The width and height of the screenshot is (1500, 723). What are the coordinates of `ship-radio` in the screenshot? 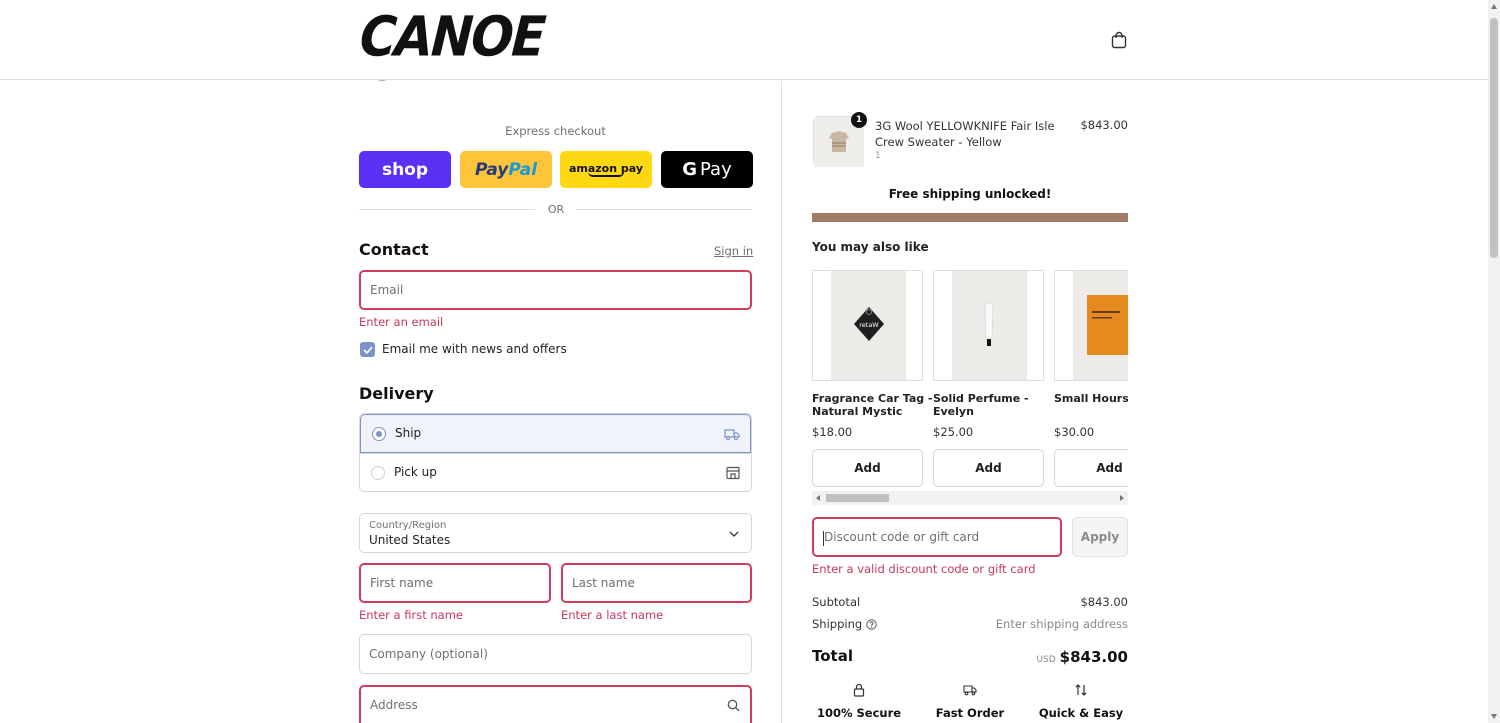 It's located at (379, 434).